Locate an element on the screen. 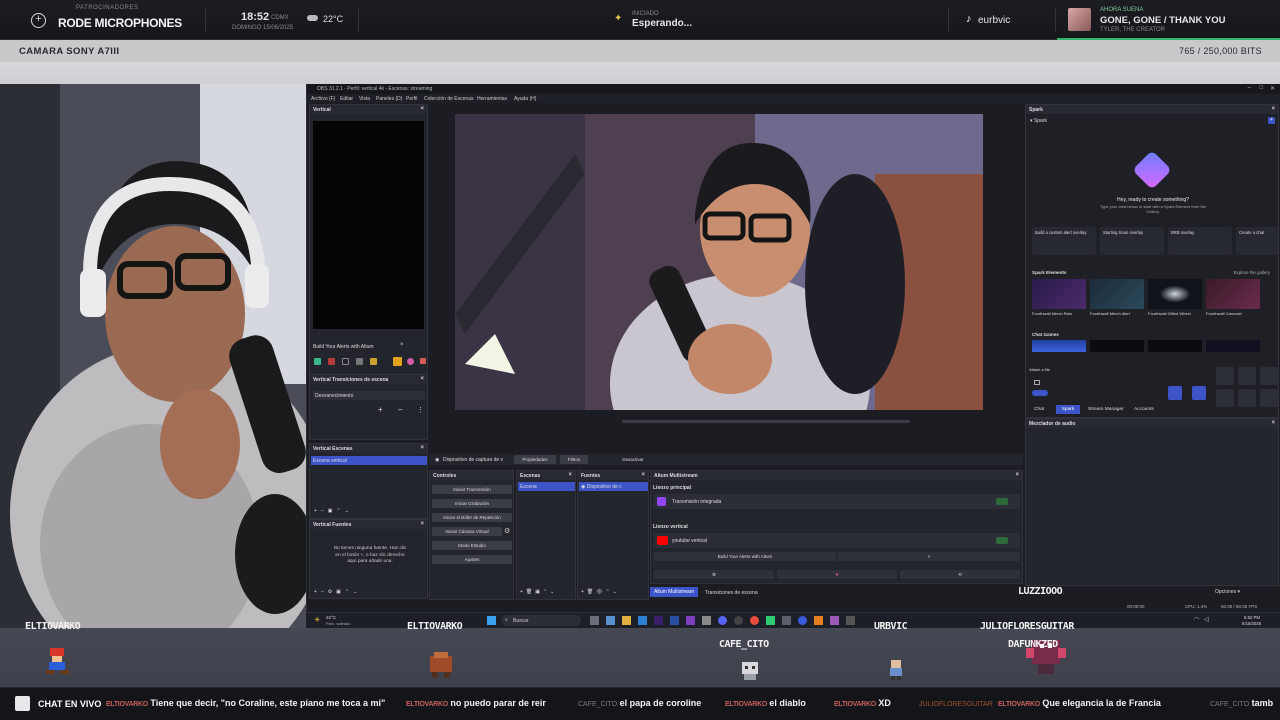 The width and height of the screenshot is (1280, 720). tab-transitions: Transiciones de escena is located at coordinates (731, 593).